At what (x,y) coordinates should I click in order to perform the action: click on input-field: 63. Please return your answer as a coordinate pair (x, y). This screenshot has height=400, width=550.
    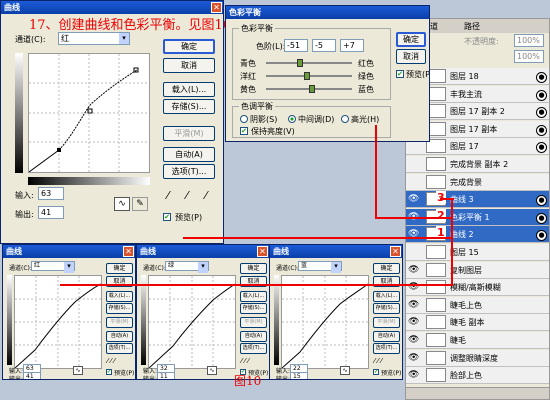
    Looking at the image, I should click on (51, 193).